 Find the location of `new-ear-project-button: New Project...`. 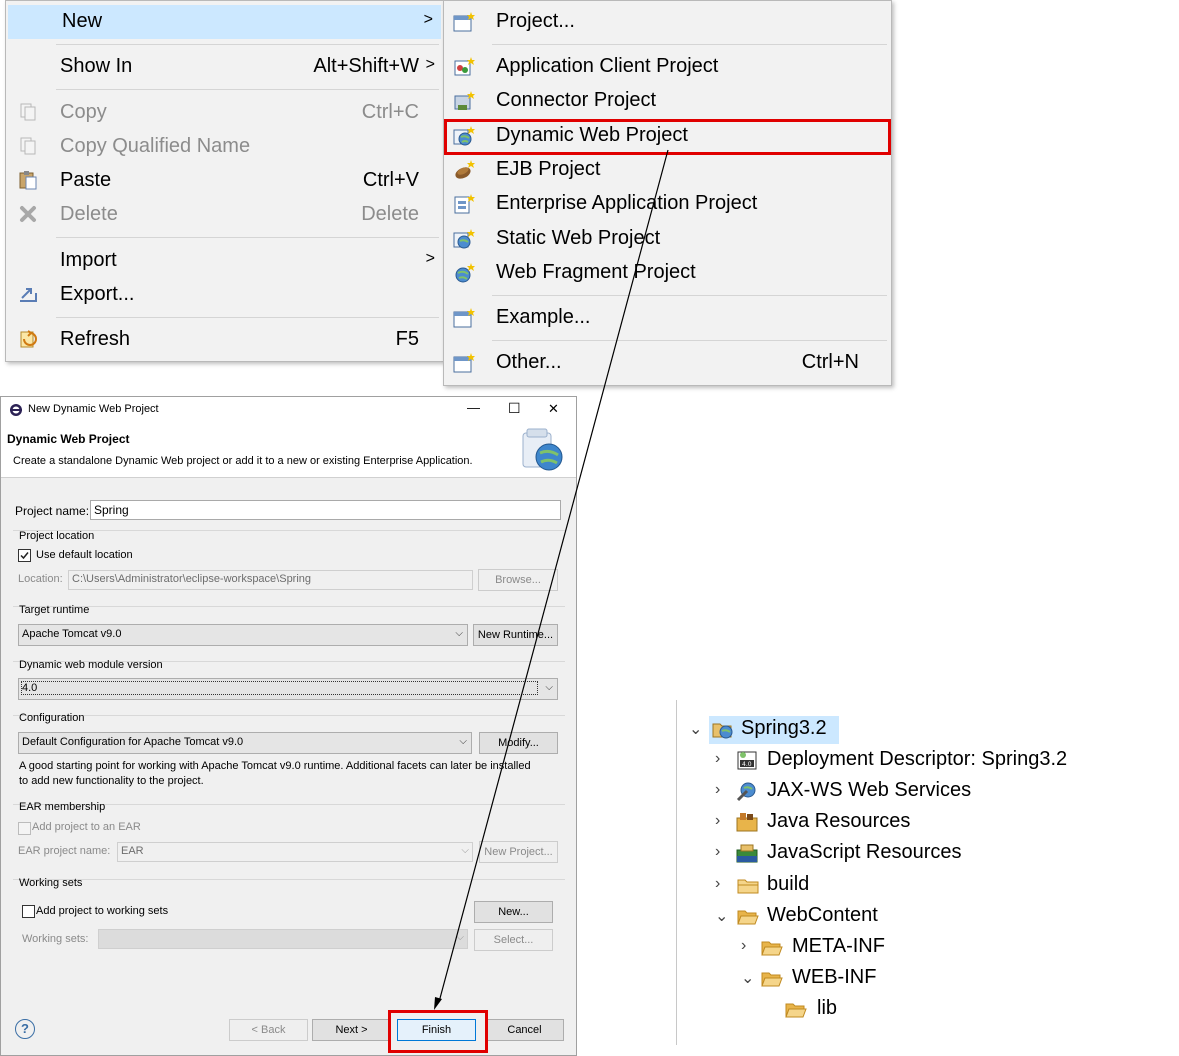

new-ear-project-button: New Project... is located at coordinates (518, 852).